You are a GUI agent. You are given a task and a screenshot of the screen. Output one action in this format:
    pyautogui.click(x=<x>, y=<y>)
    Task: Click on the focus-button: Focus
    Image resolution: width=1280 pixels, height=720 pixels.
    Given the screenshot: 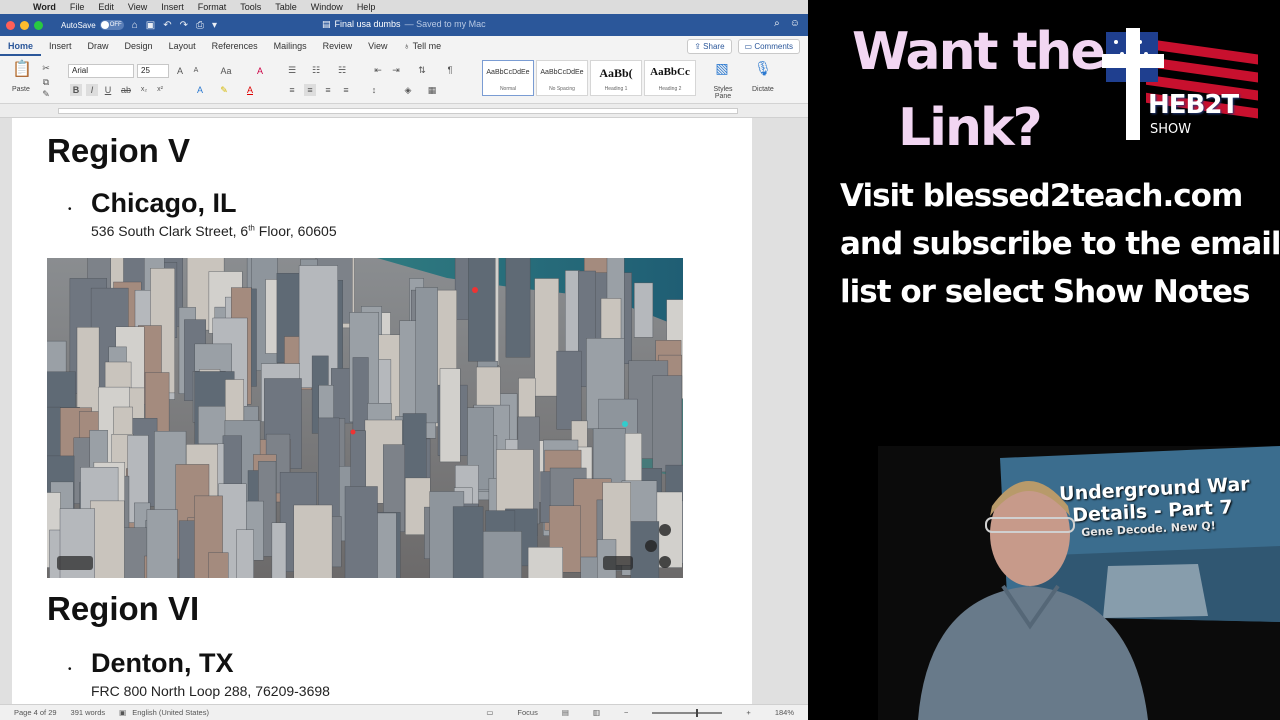 What is the action you would take?
    pyautogui.click(x=527, y=712)
    